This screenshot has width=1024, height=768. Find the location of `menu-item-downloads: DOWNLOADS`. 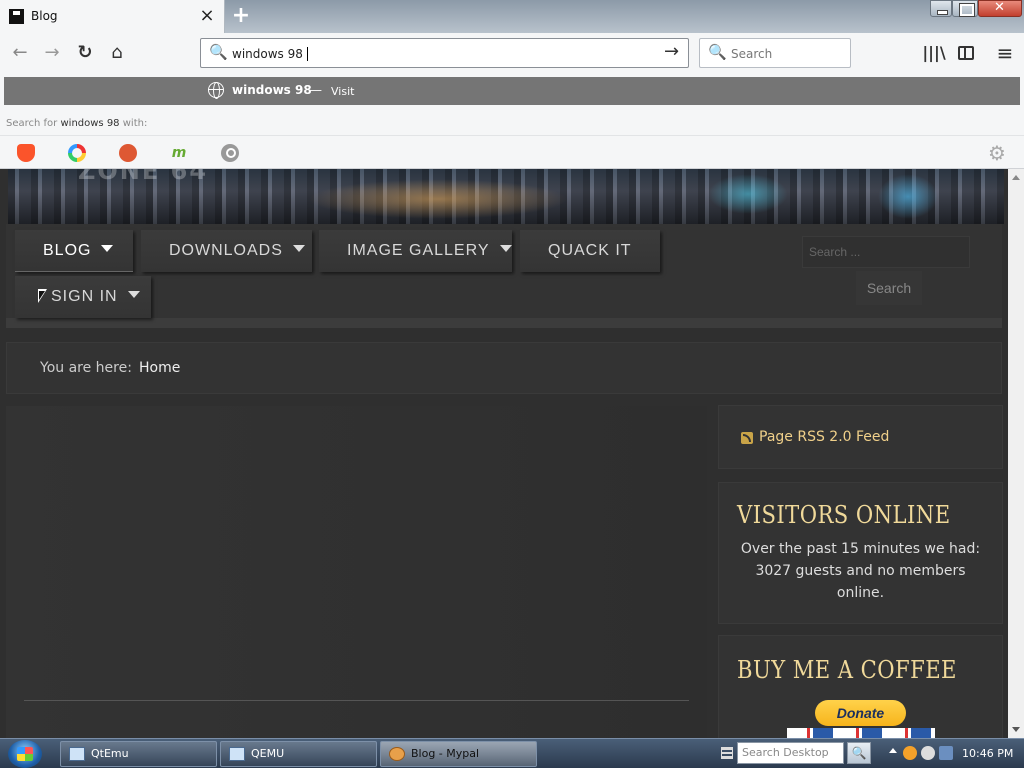

menu-item-downloads: DOWNLOADS is located at coordinates (226, 251).